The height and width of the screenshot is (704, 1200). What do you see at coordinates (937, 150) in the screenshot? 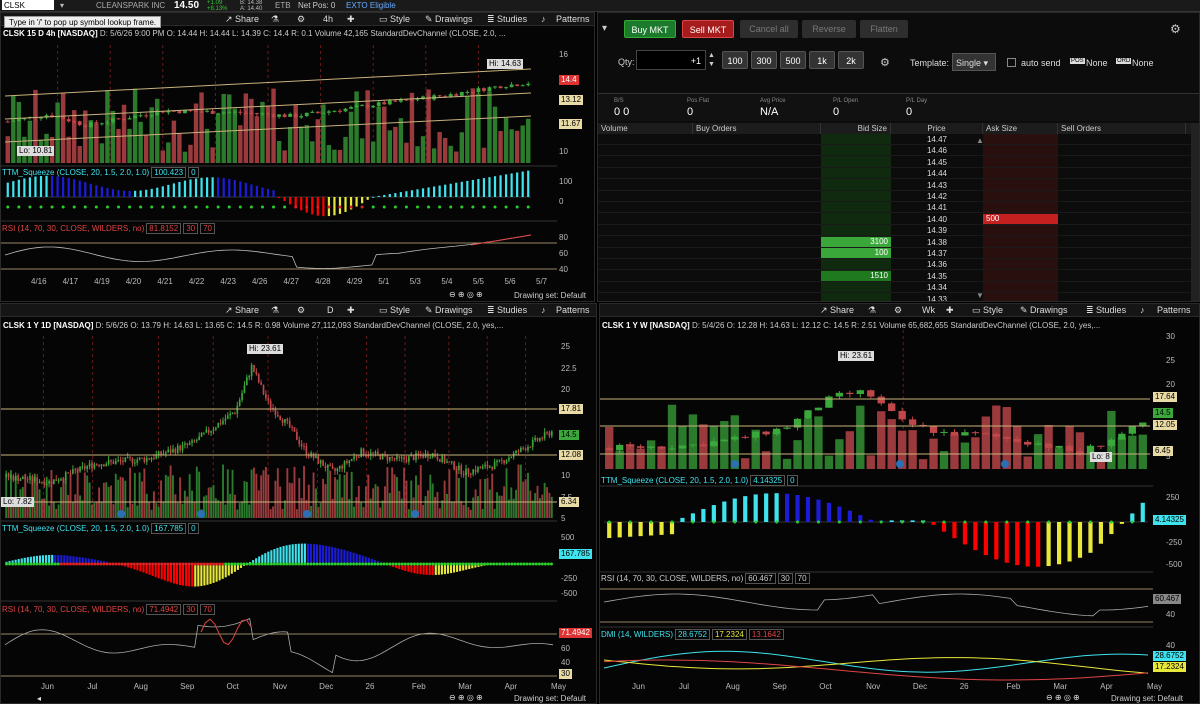
I see `ladder-price: 14.46` at bounding box center [937, 150].